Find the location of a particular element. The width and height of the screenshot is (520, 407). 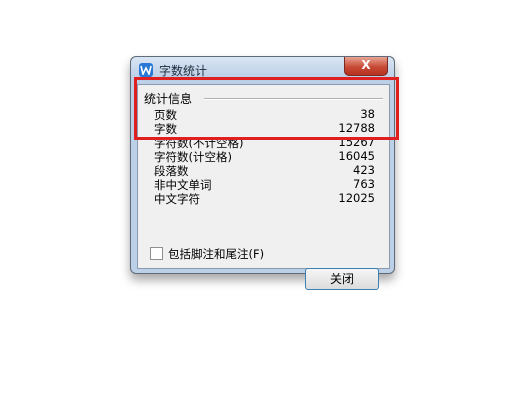

stat-value: 423 is located at coordinates (364, 170).